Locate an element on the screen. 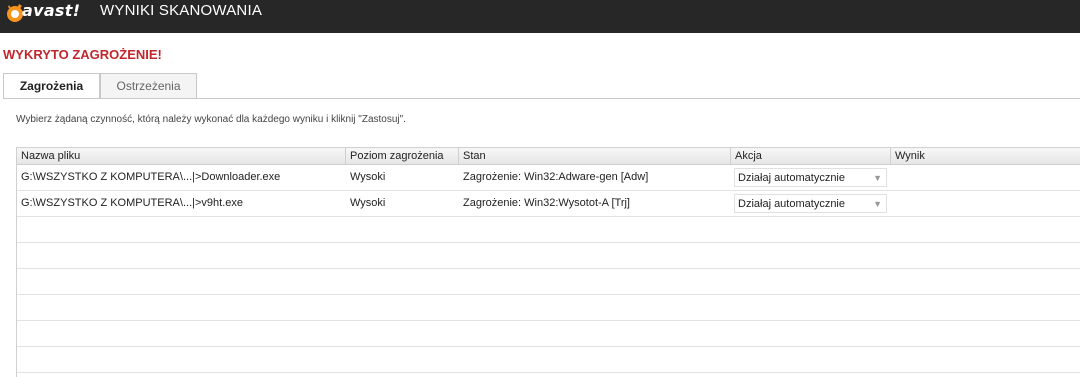 The width and height of the screenshot is (1080, 377). column-header-level: Poziom zagrożenia is located at coordinates (402, 156).